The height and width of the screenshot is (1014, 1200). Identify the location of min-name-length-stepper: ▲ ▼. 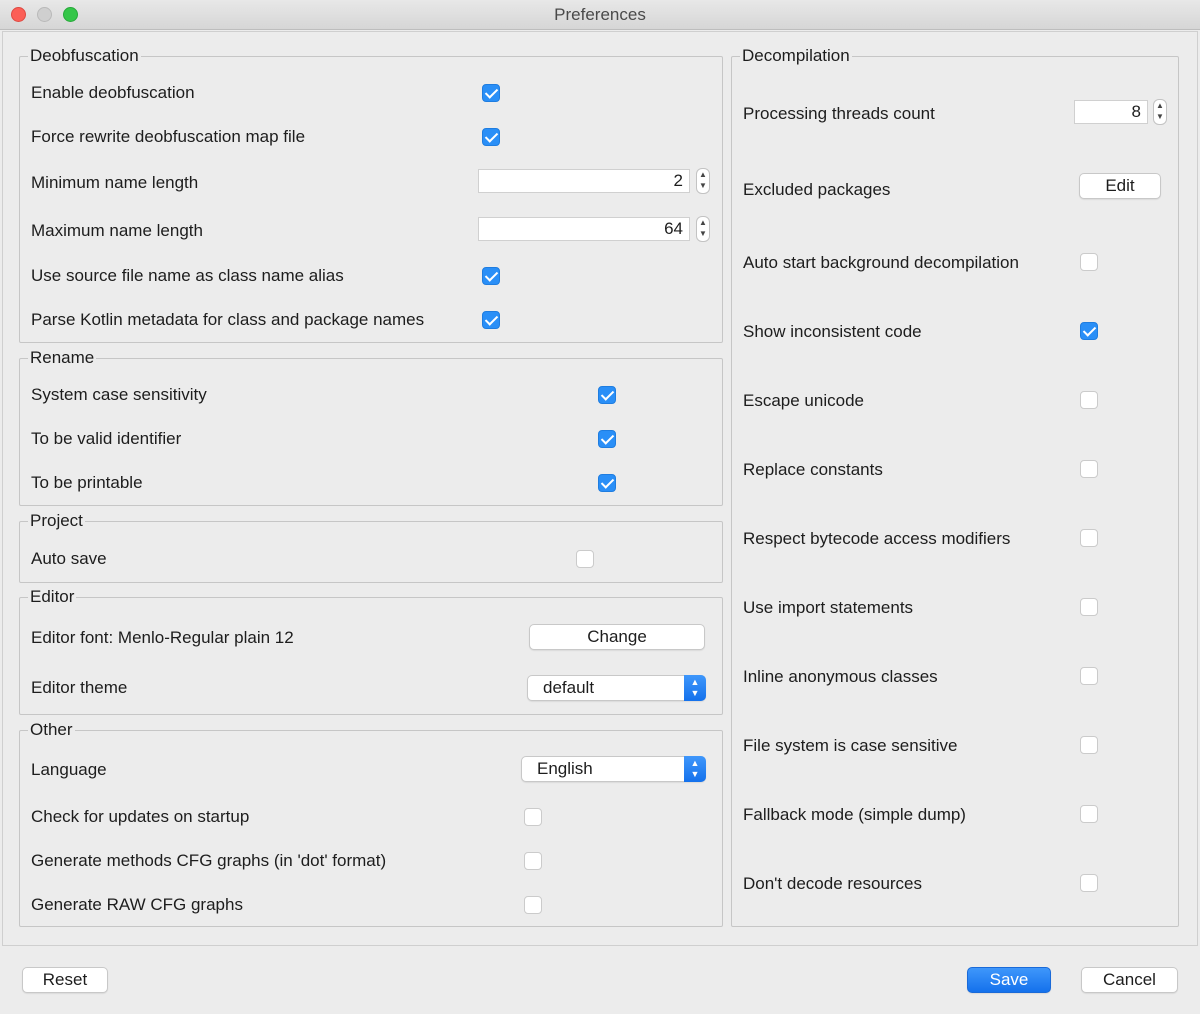
(703, 181).